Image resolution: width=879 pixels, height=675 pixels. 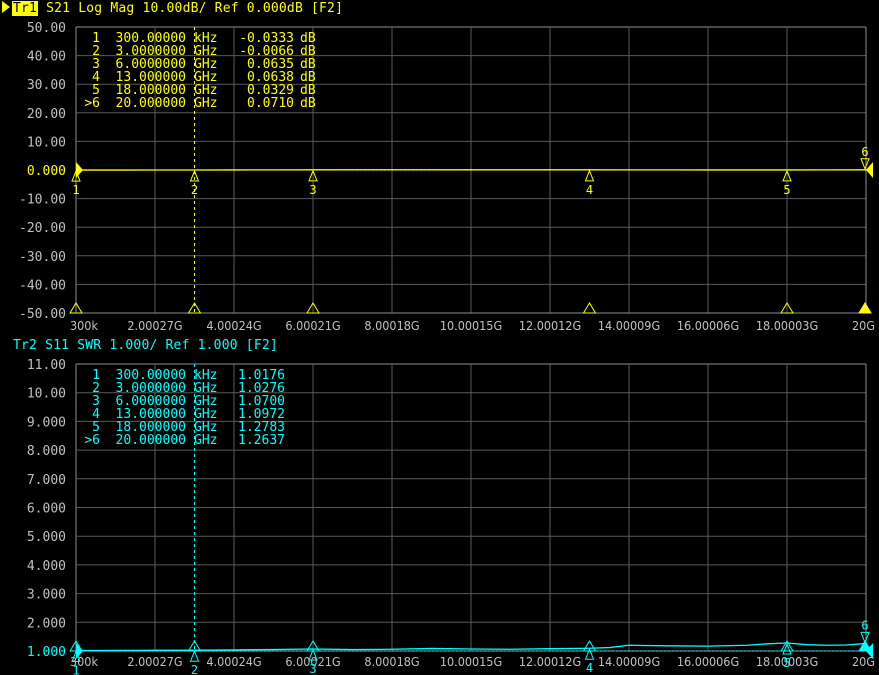 What do you see at coordinates (46, 537) in the screenshot?
I see `y-tick-label: 5.000` at bounding box center [46, 537].